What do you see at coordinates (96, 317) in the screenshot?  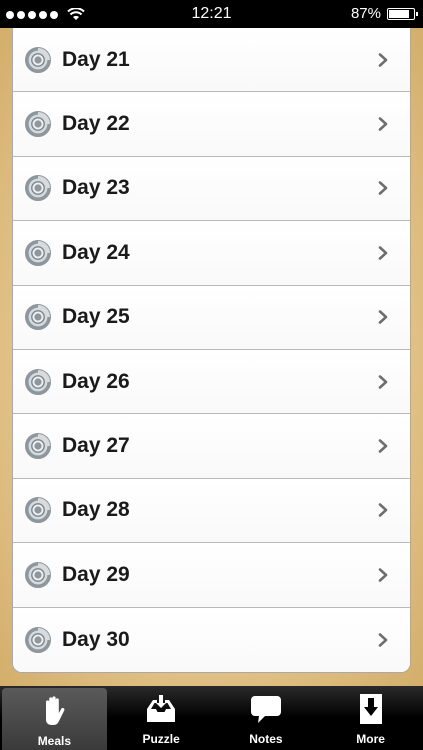 I see `list-item-label: Day 25` at bounding box center [96, 317].